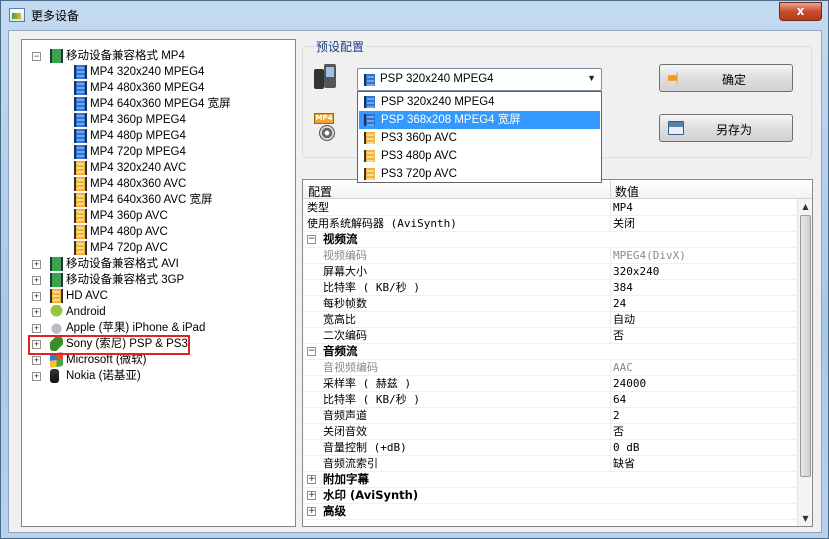 The image size is (829, 539). Describe the element at coordinates (550, 368) in the screenshot. I see `grid-property-row: 音视频编码 AAC` at that location.